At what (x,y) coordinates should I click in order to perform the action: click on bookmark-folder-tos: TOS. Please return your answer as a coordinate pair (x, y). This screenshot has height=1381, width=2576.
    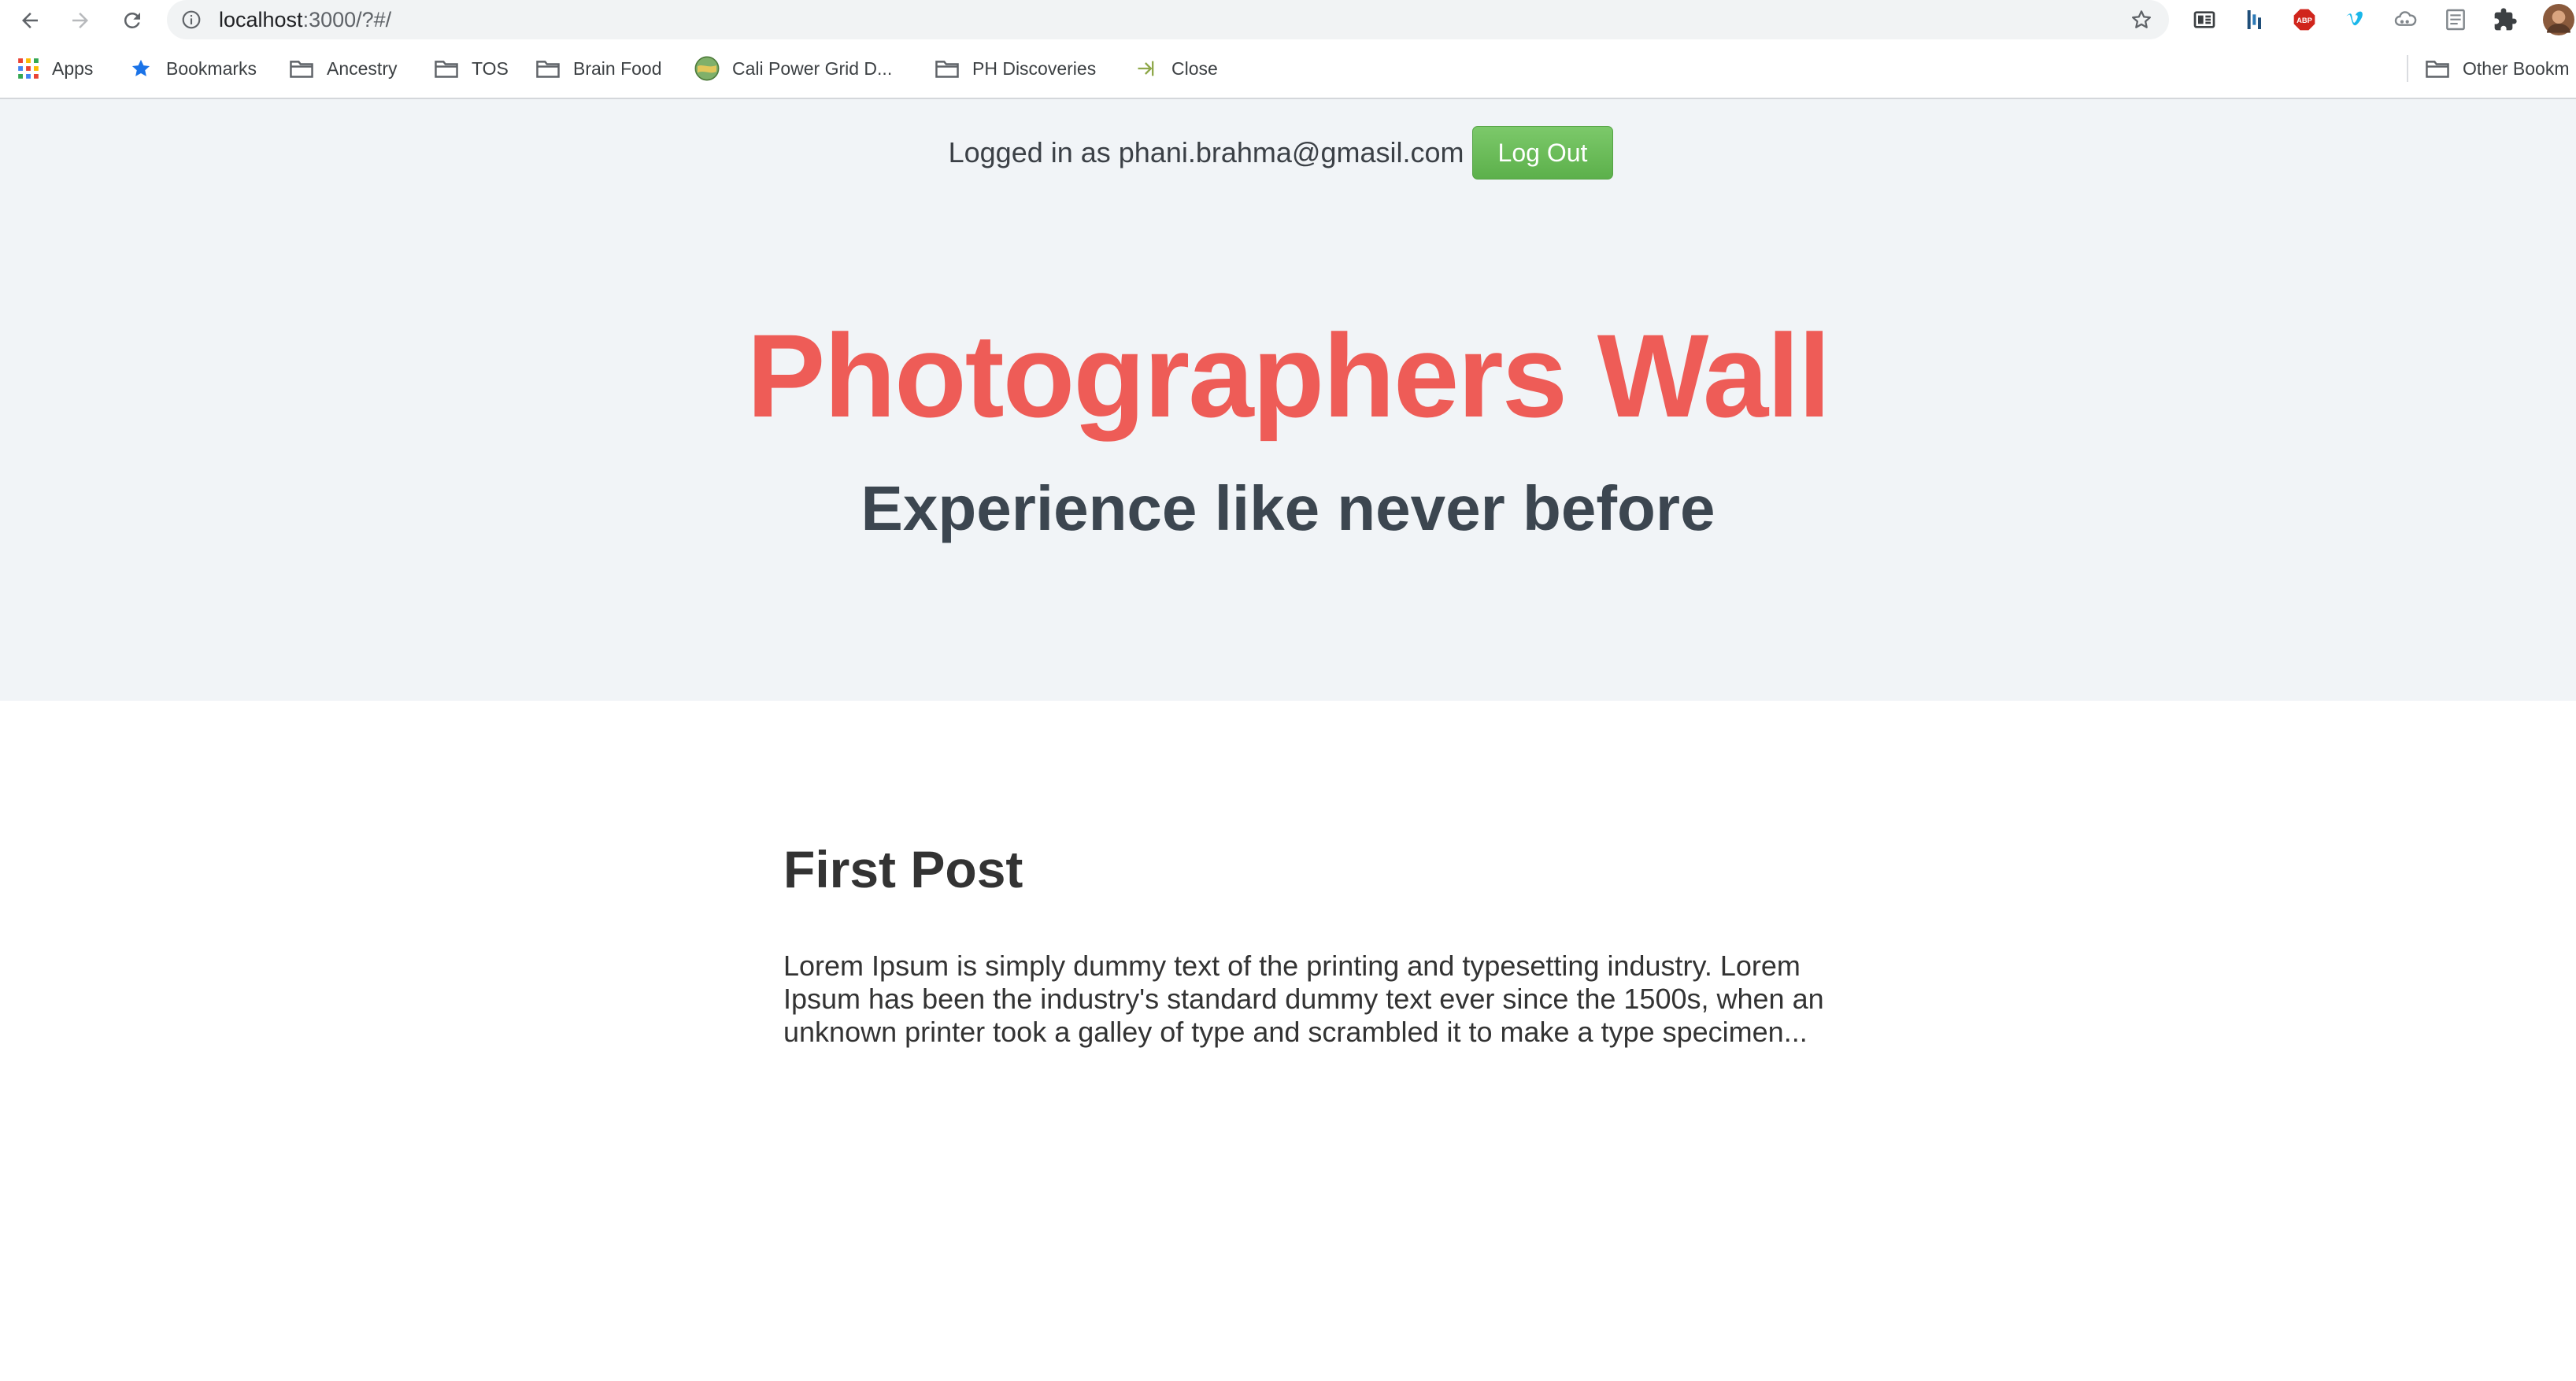
    Looking at the image, I should click on (471, 68).